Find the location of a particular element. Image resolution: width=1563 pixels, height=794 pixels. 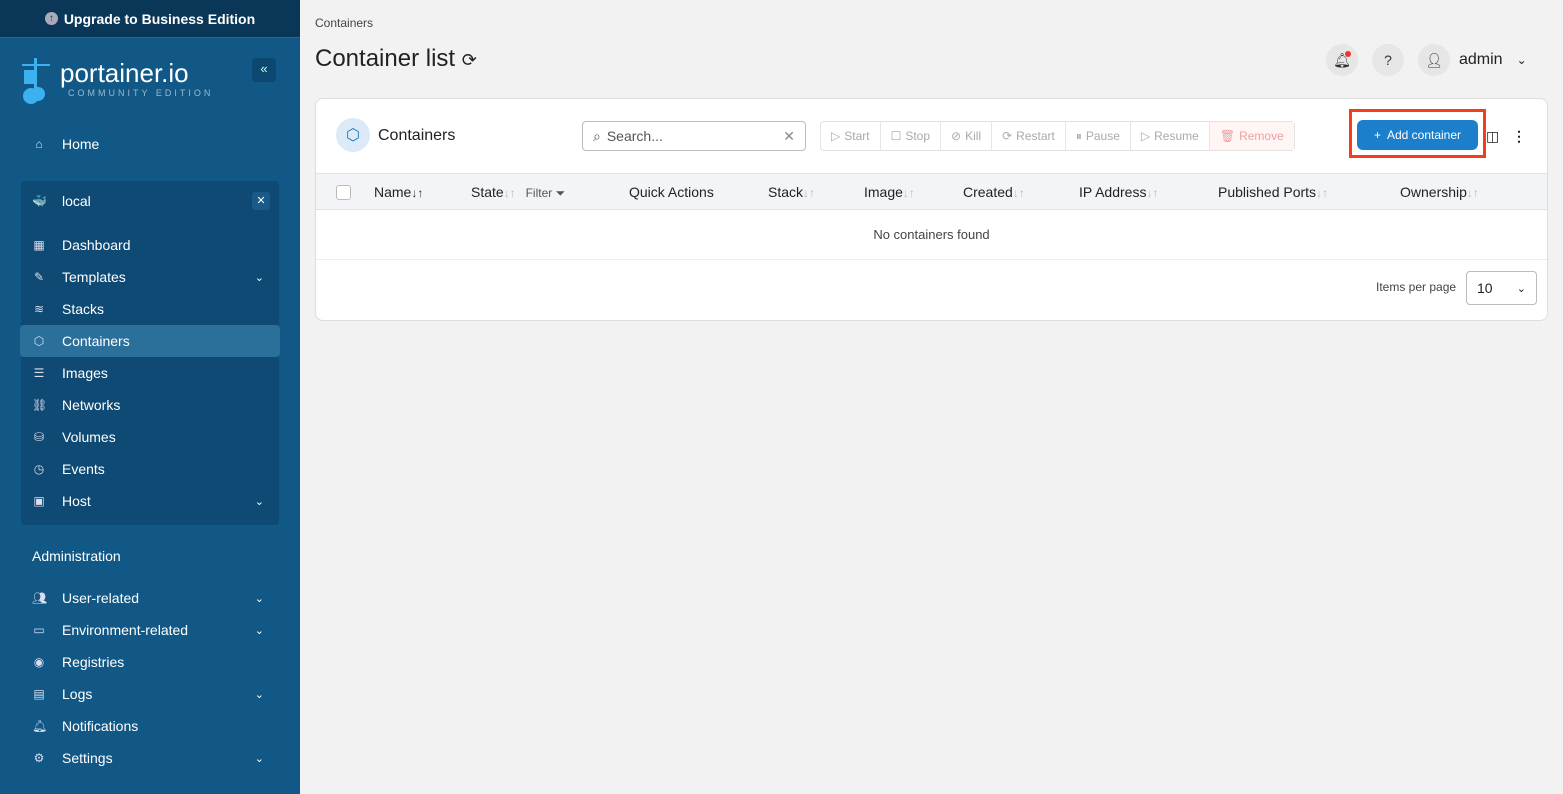

network-icon: ⛓ is located at coordinates (40, 405).